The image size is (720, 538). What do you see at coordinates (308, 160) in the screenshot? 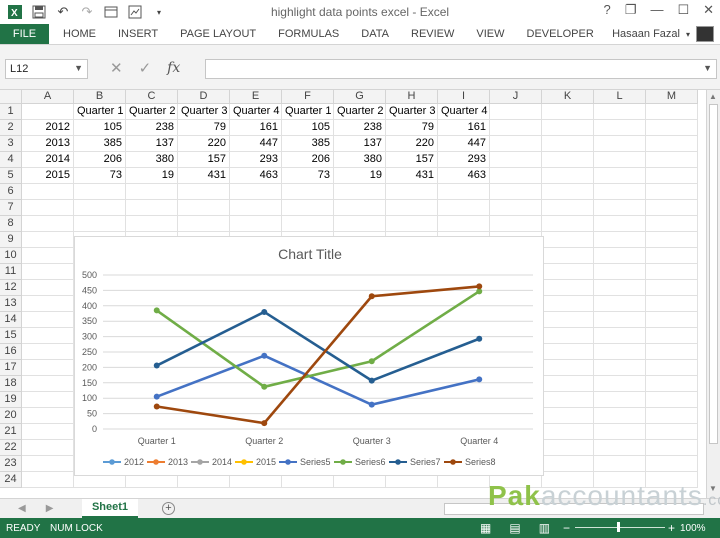
I see `cell-f4: 206` at bounding box center [308, 160].